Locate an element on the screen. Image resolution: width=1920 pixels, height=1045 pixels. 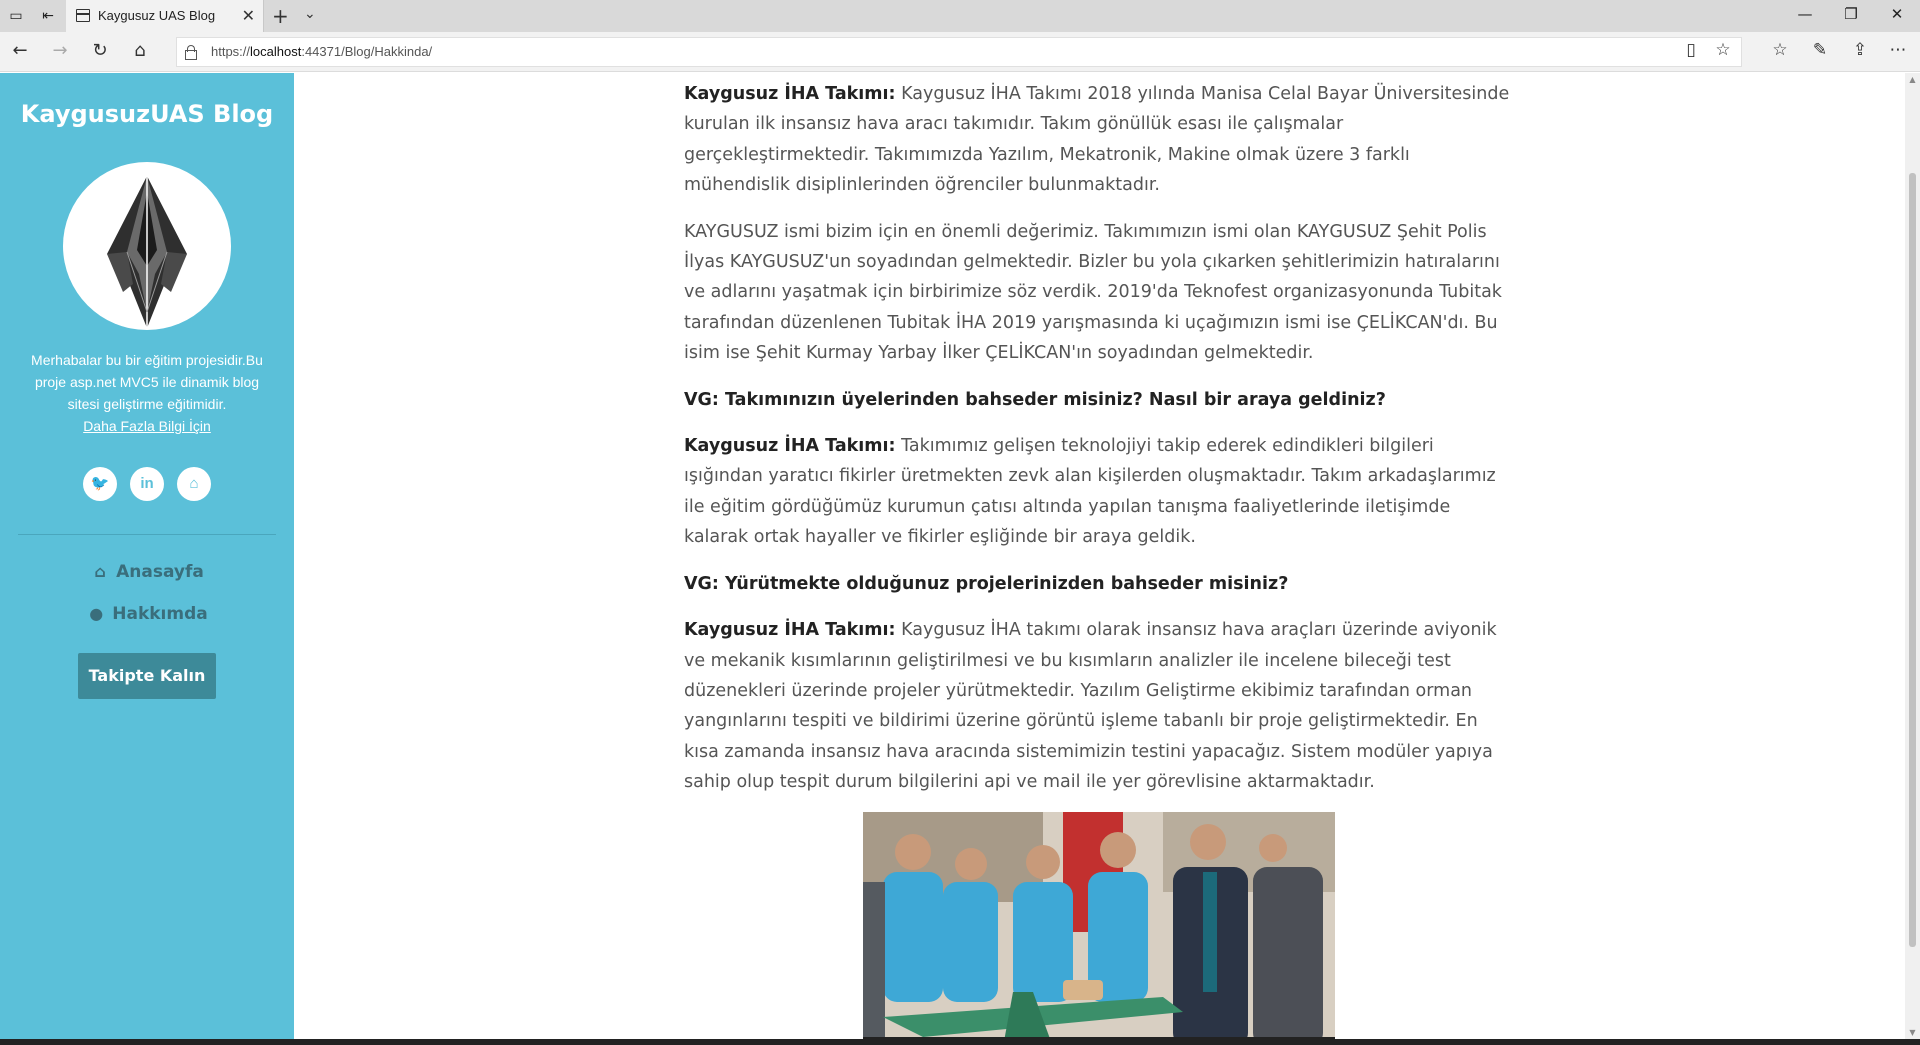
nav-item-label: Anasayfa is located at coordinates (160, 572).